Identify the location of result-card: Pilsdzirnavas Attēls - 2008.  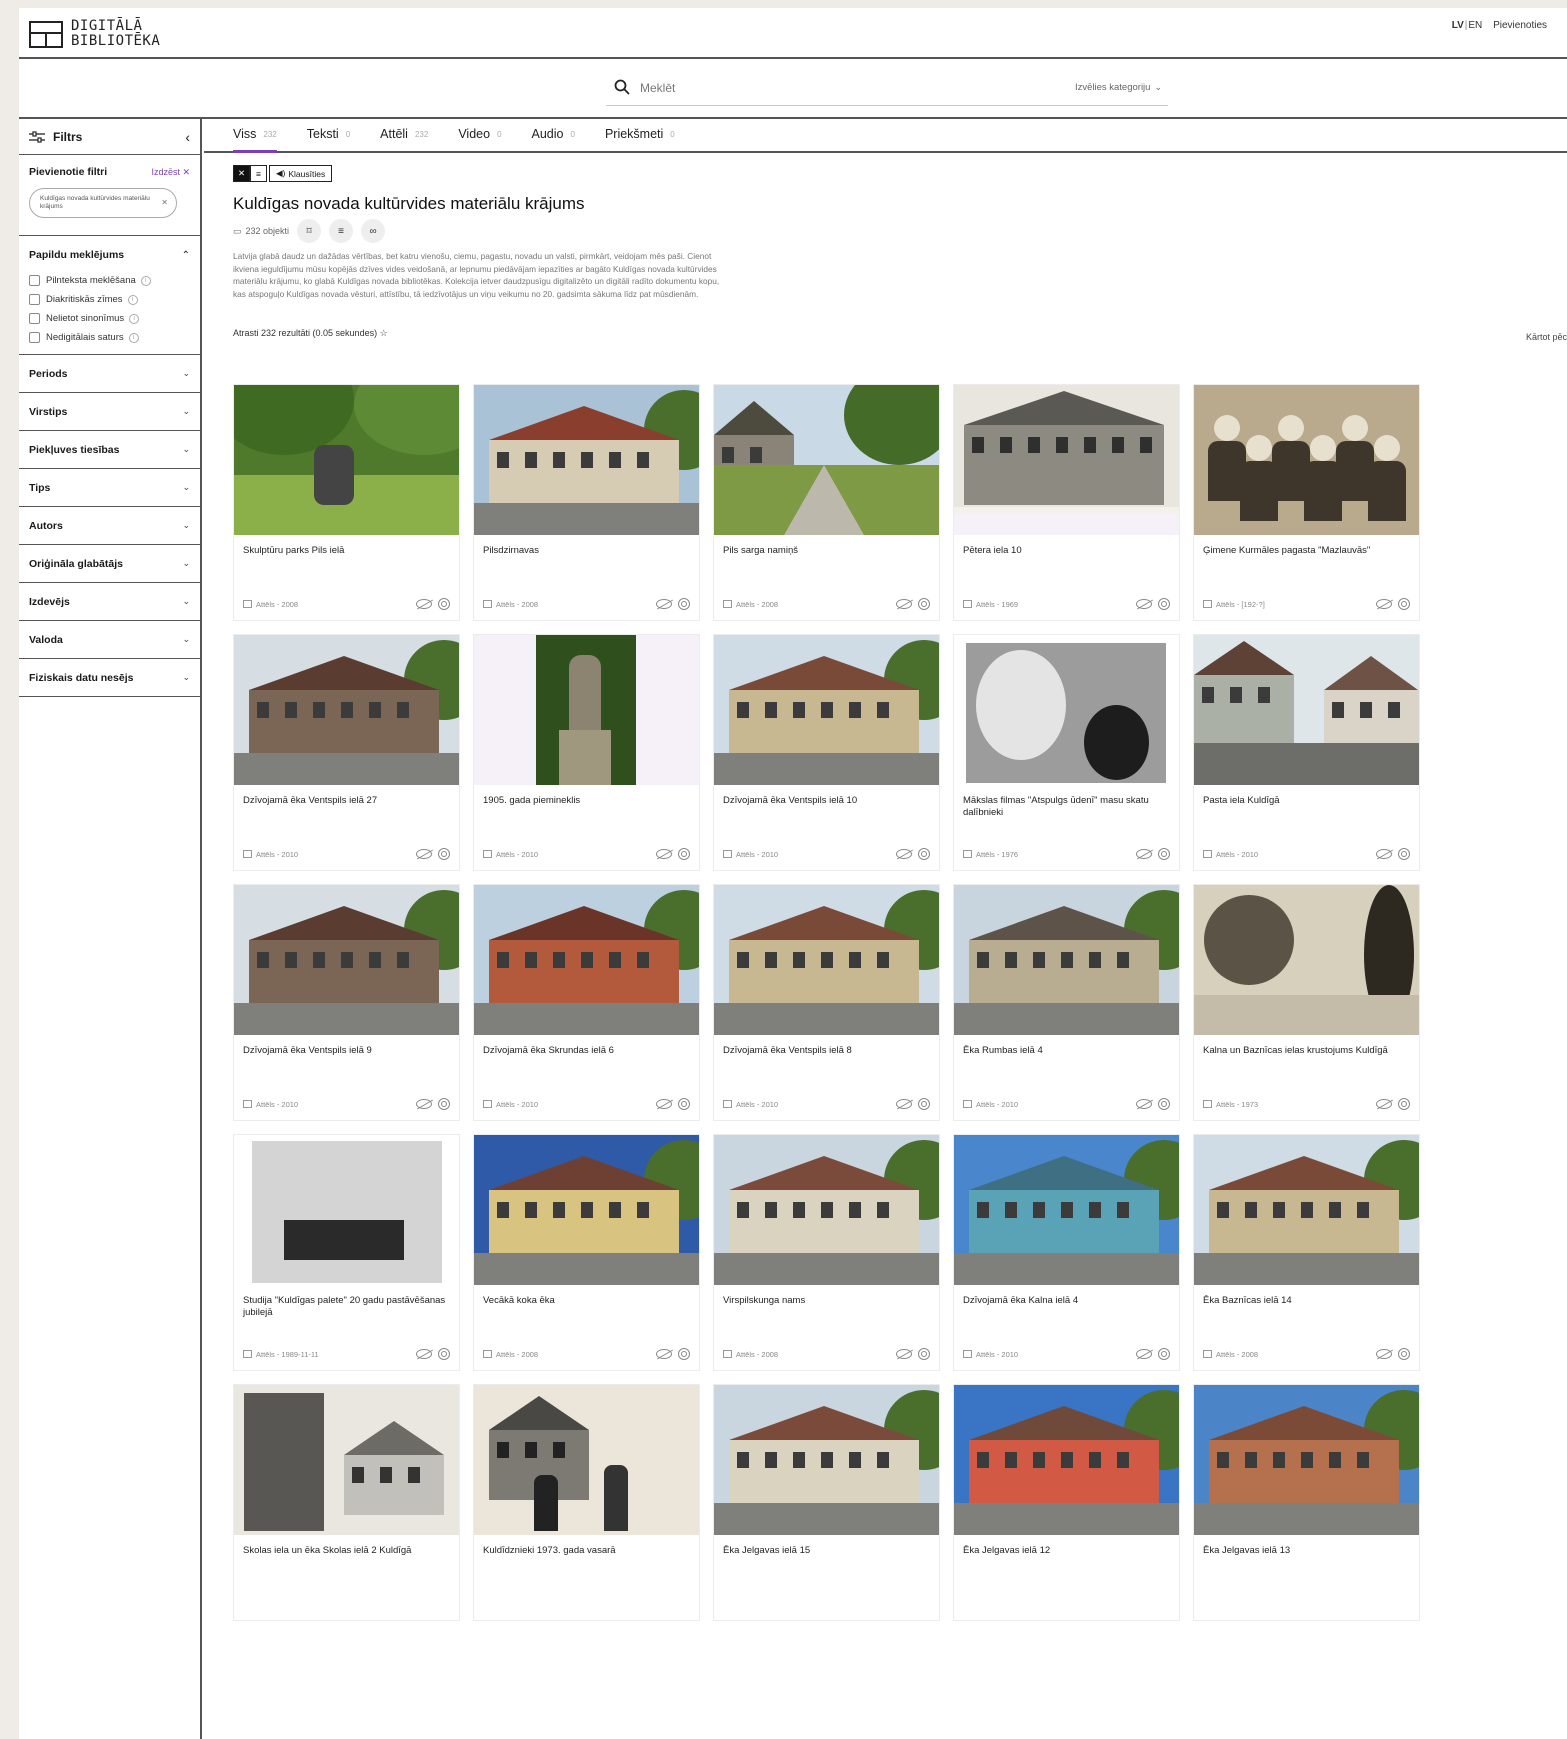
(586, 502).